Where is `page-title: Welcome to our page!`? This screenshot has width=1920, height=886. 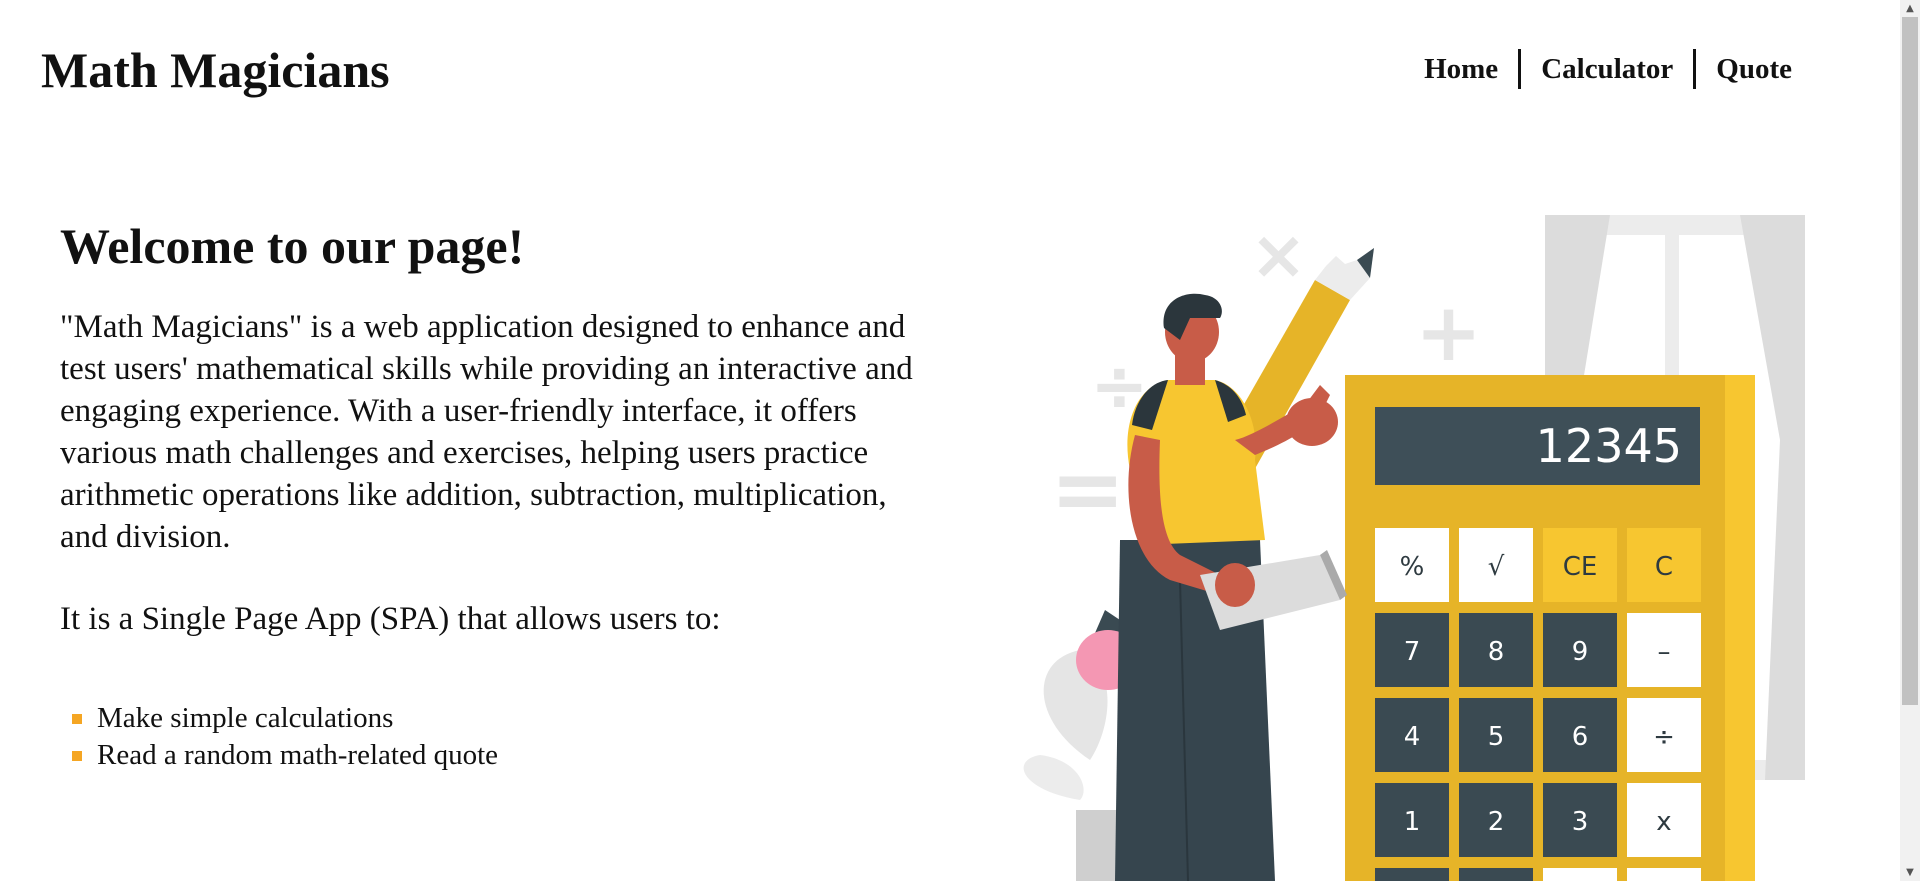
page-title: Welcome to our page! is located at coordinates (292, 246).